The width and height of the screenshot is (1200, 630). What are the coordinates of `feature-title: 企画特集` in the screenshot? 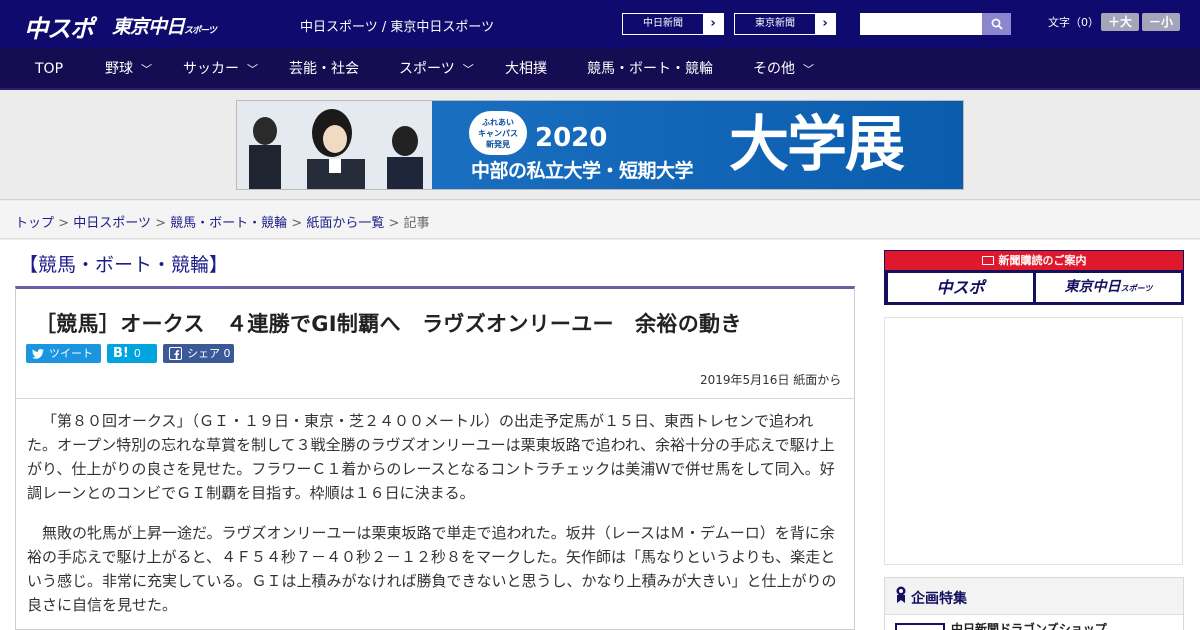 It's located at (939, 599).